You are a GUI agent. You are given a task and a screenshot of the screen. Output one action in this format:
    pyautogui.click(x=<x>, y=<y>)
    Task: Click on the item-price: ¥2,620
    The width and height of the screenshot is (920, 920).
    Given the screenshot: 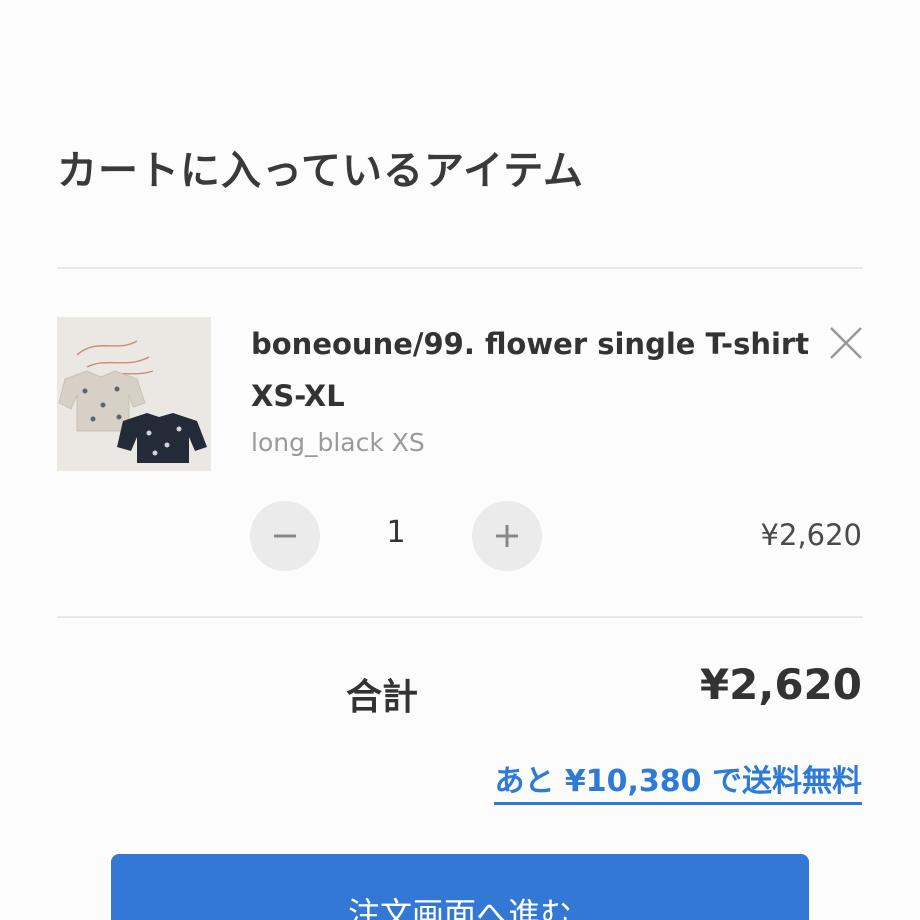 What is the action you would take?
    pyautogui.click(x=811, y=535)
    